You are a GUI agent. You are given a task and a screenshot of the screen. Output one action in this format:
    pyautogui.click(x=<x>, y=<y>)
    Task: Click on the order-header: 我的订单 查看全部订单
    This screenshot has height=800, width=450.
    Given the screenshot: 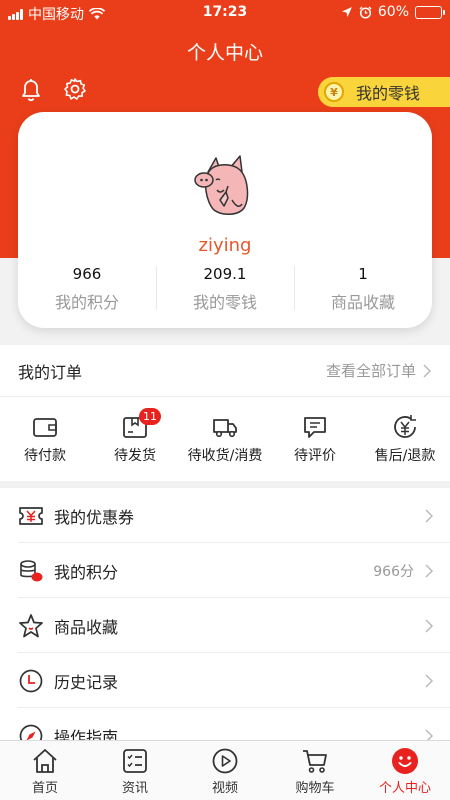 What is the action you would take?
    pyautogui.click(x=225, y=371)
    